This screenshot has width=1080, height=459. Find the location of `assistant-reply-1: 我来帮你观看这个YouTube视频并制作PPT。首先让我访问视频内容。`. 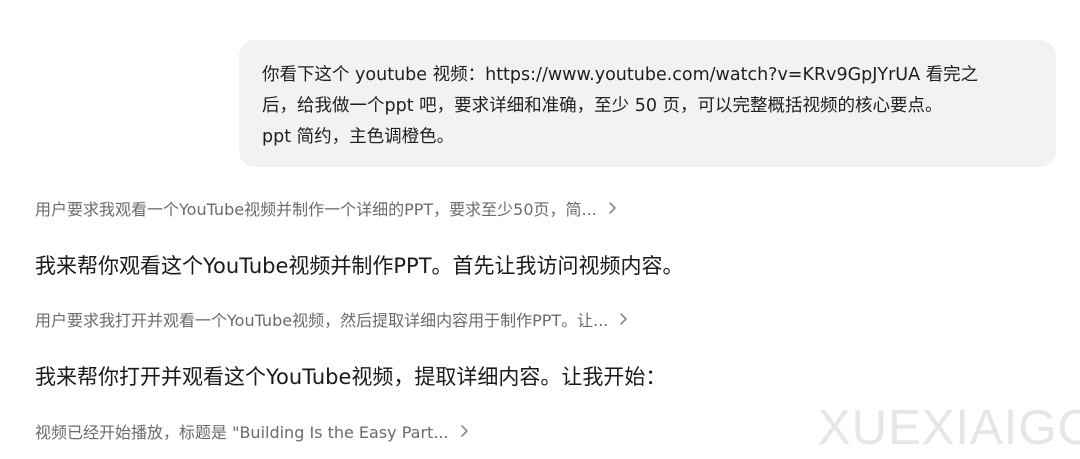

assistant-reply-1: 我来帮你观看这个YouTube视频并制作PPT。首先让我访问视频内容。 is located at coordinates (359, 266).